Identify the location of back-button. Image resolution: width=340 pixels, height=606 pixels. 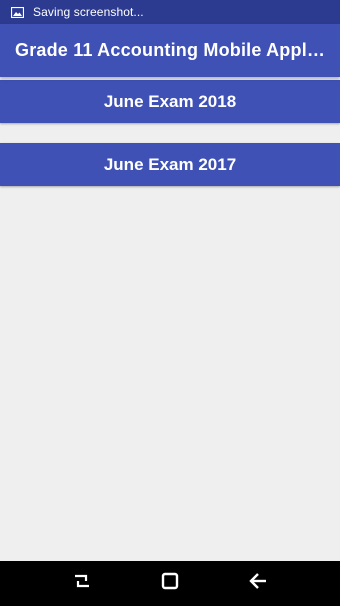
(258, 584).